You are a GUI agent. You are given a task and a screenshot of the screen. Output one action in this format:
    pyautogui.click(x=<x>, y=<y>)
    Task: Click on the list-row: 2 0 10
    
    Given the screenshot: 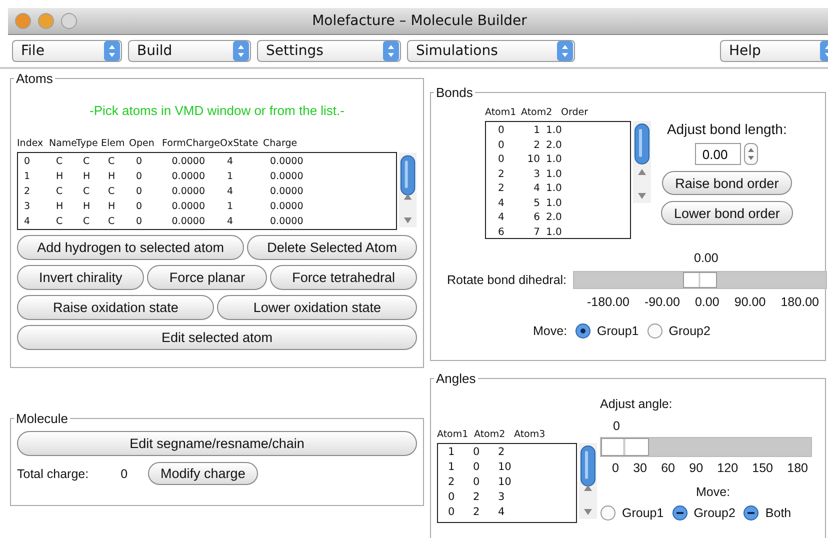 What is the action you would take?
    pyautogui.click(x=512, y=482)
    